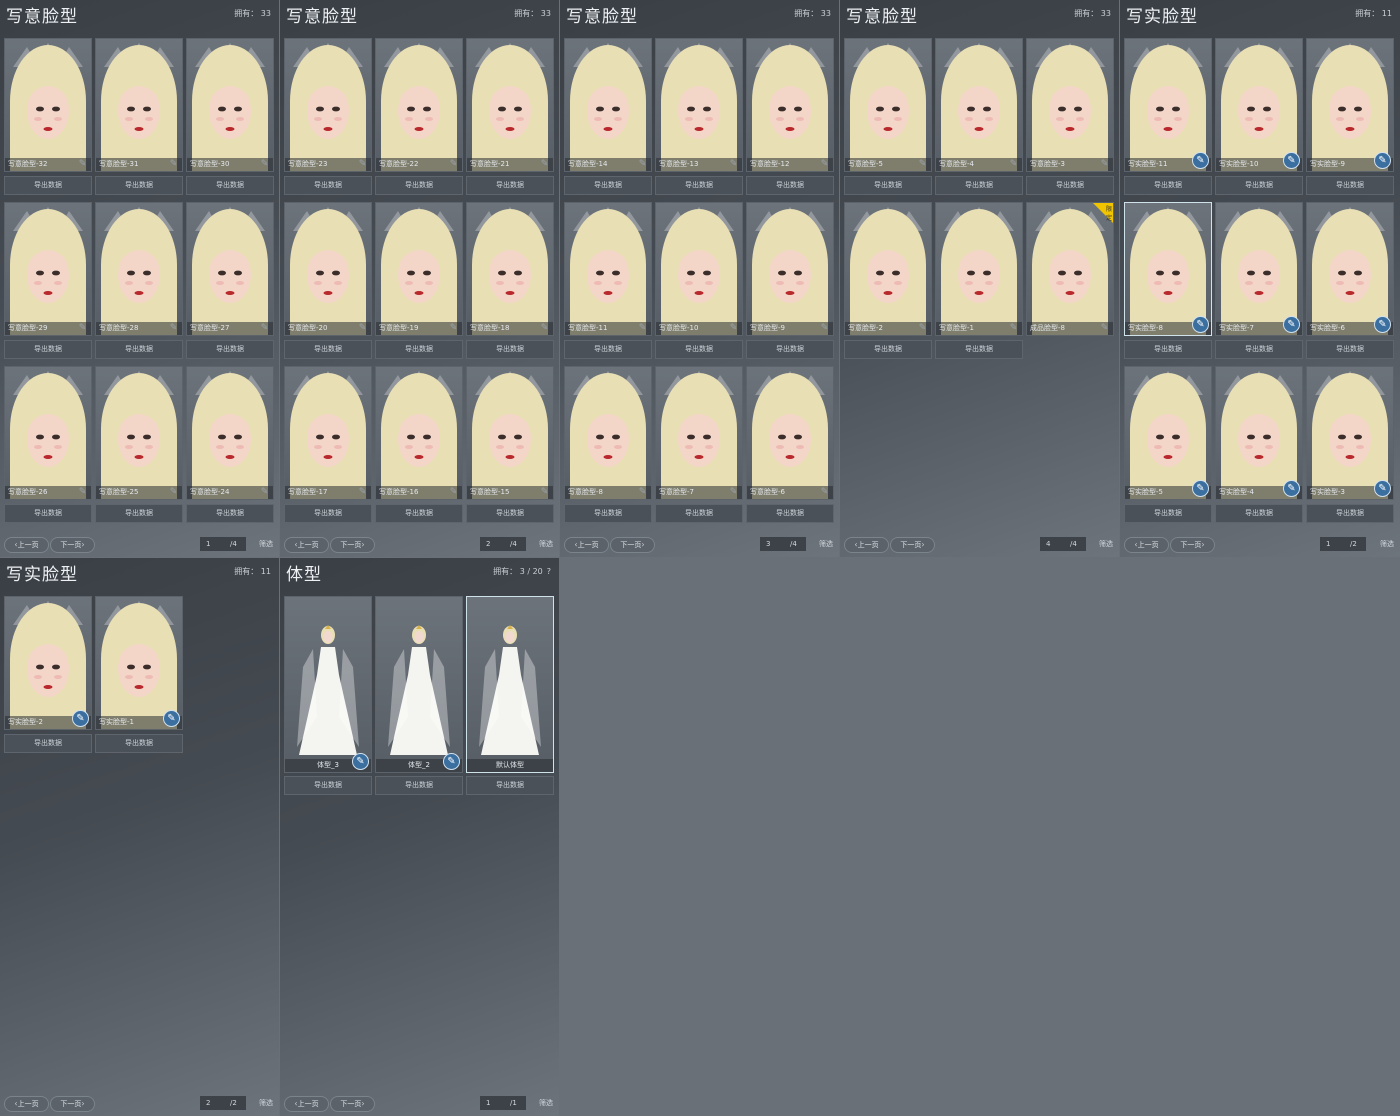  What do you see at coordinates (783, 544) in the screenshot?
I see `page-number-input: 3/4` at bounding box center [783, 544].